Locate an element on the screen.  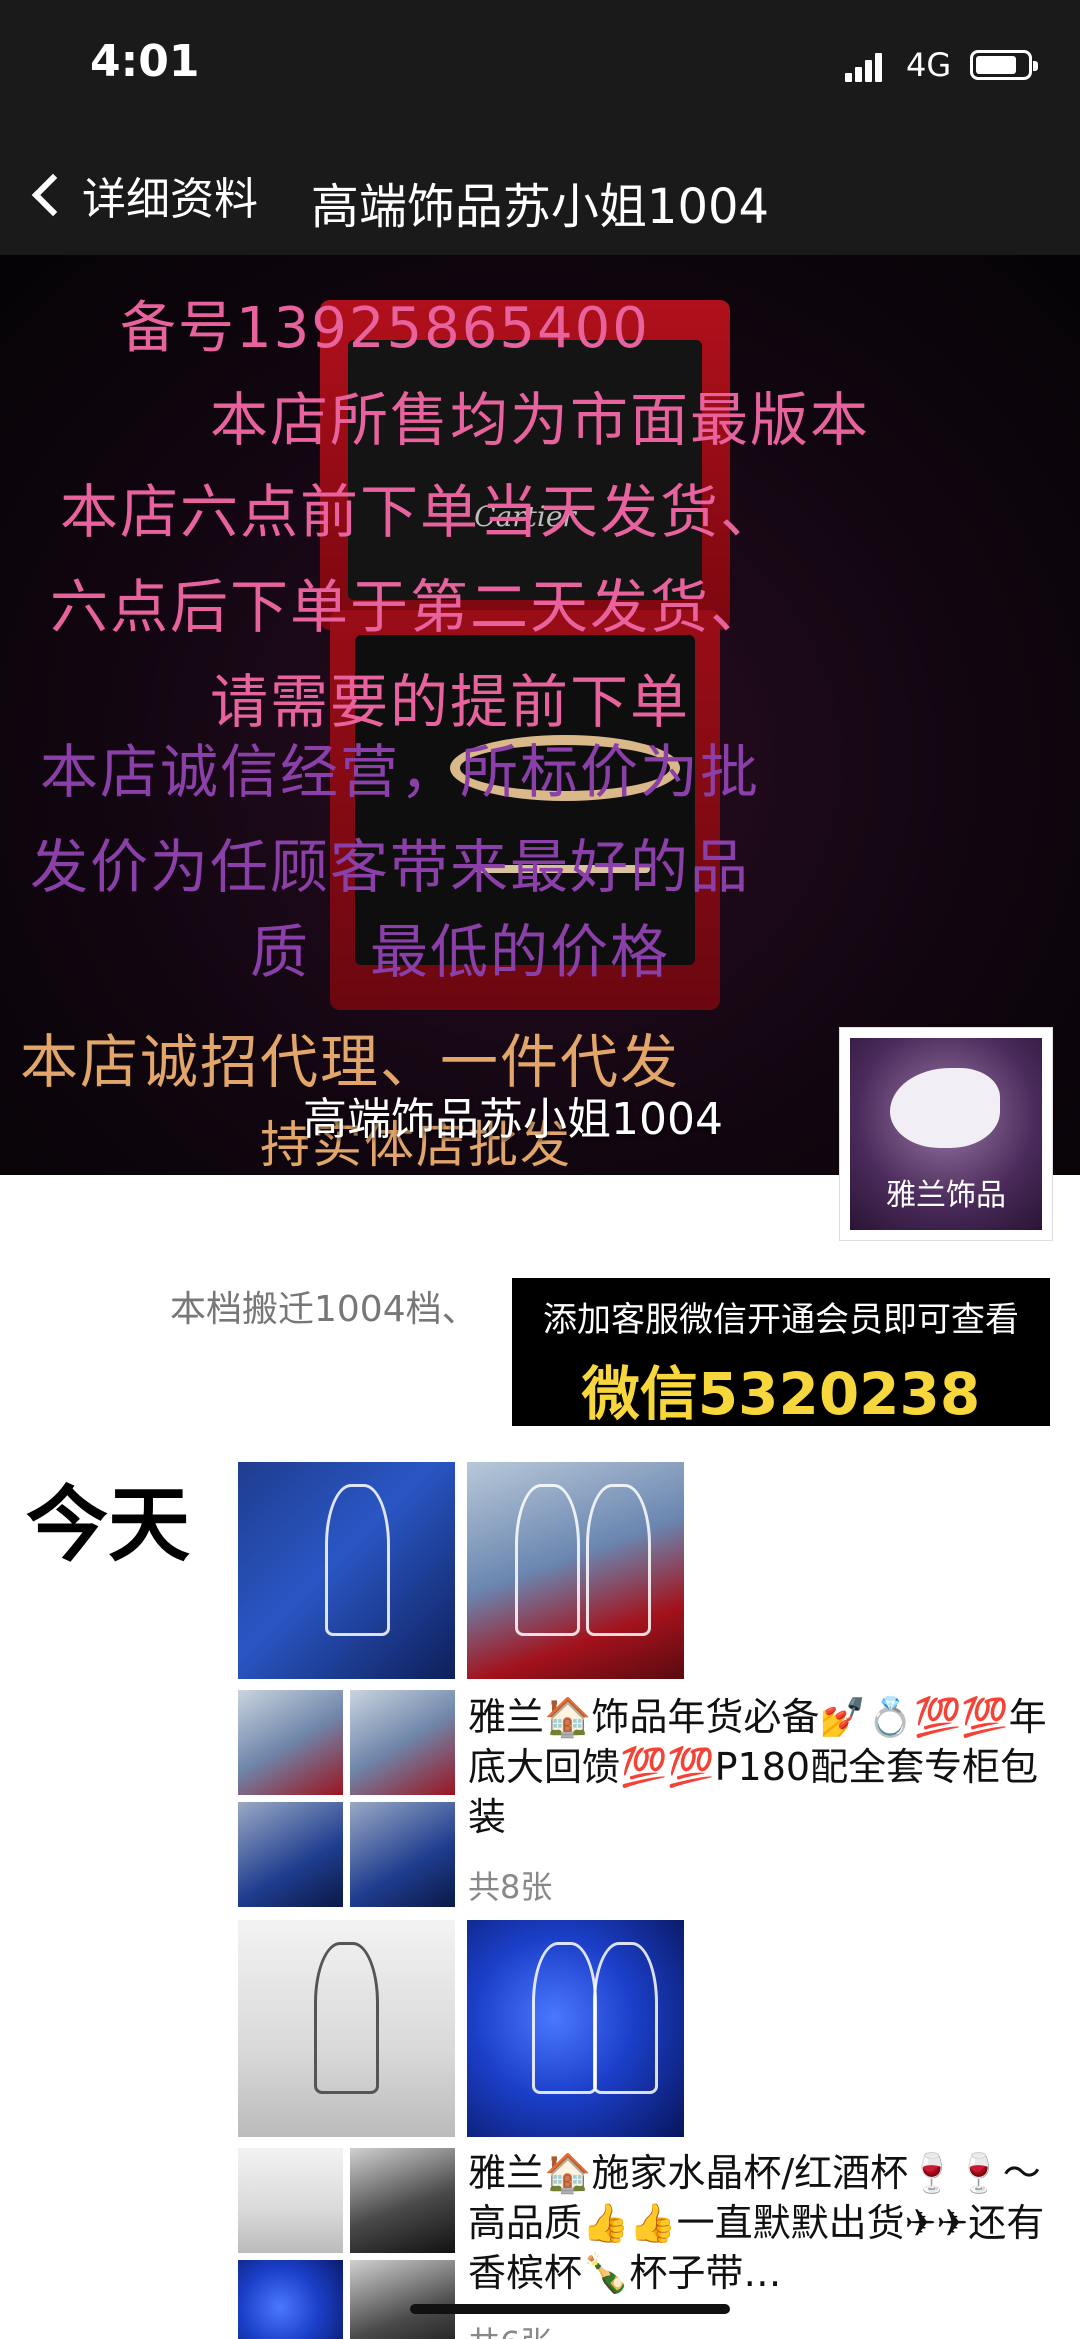
home-indicator is located at coordinates (570, 2309).